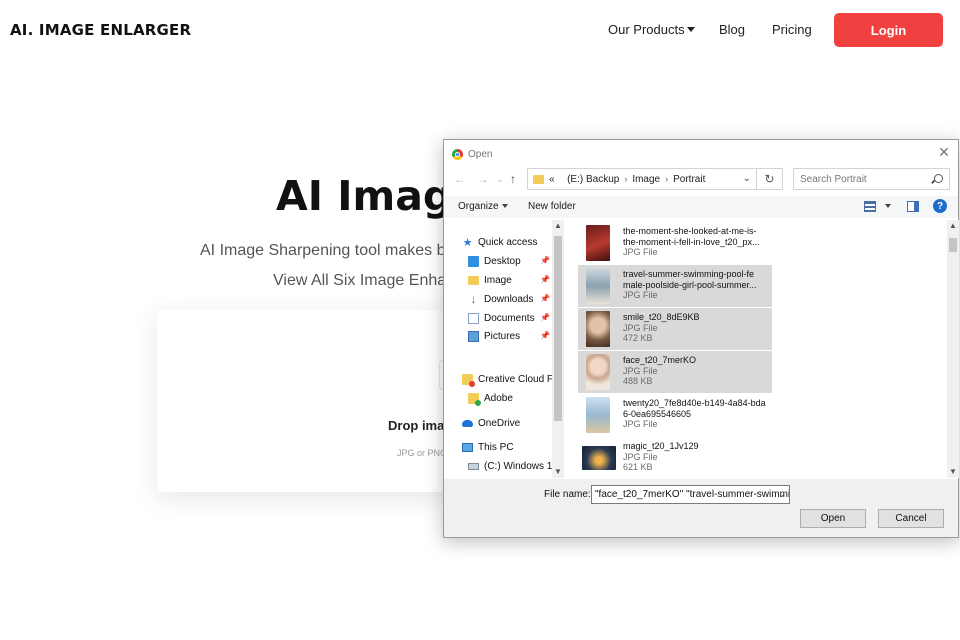  What do you see at coordinates (638, 467) in the screenshot?
I see `file-size: 621 KB` at bounding box center [638, 467].